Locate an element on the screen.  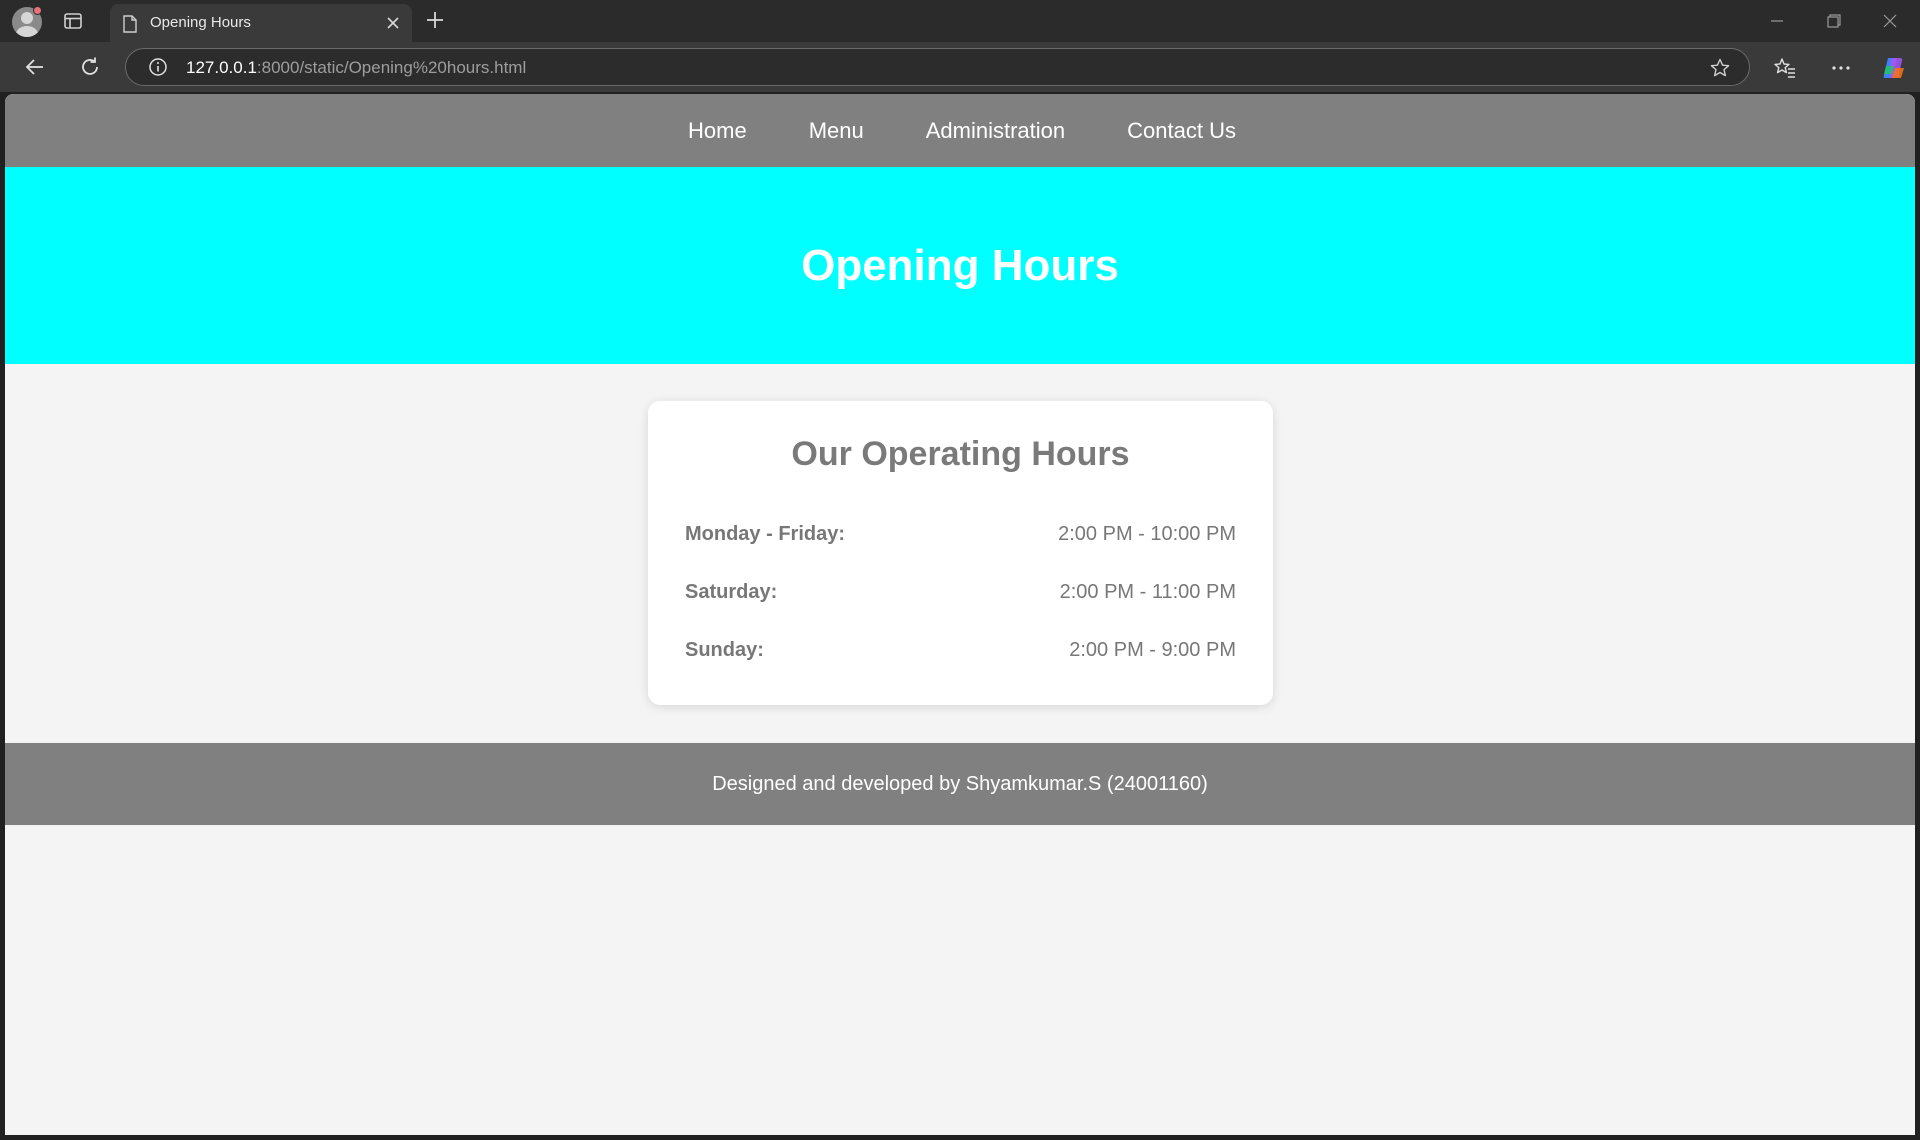
hours-day: Sunday: is located at coordinates (724, 650).